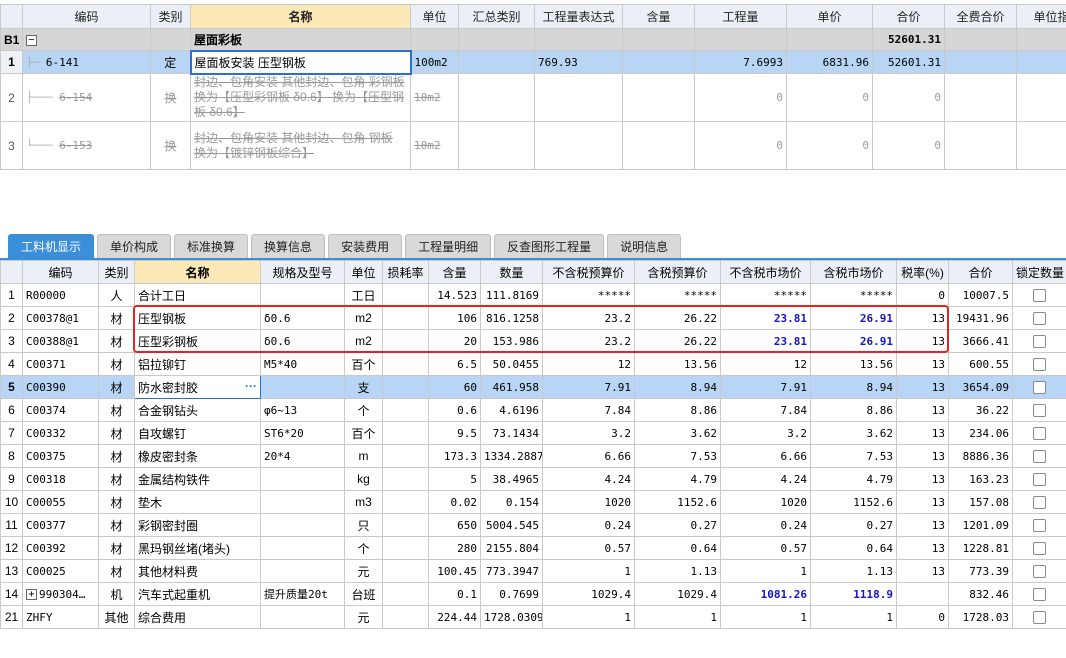  Describe the element at coordinates (588, 341) in the screenshot. I see `row-budget-price-ex-tax: 23.2` at that location.